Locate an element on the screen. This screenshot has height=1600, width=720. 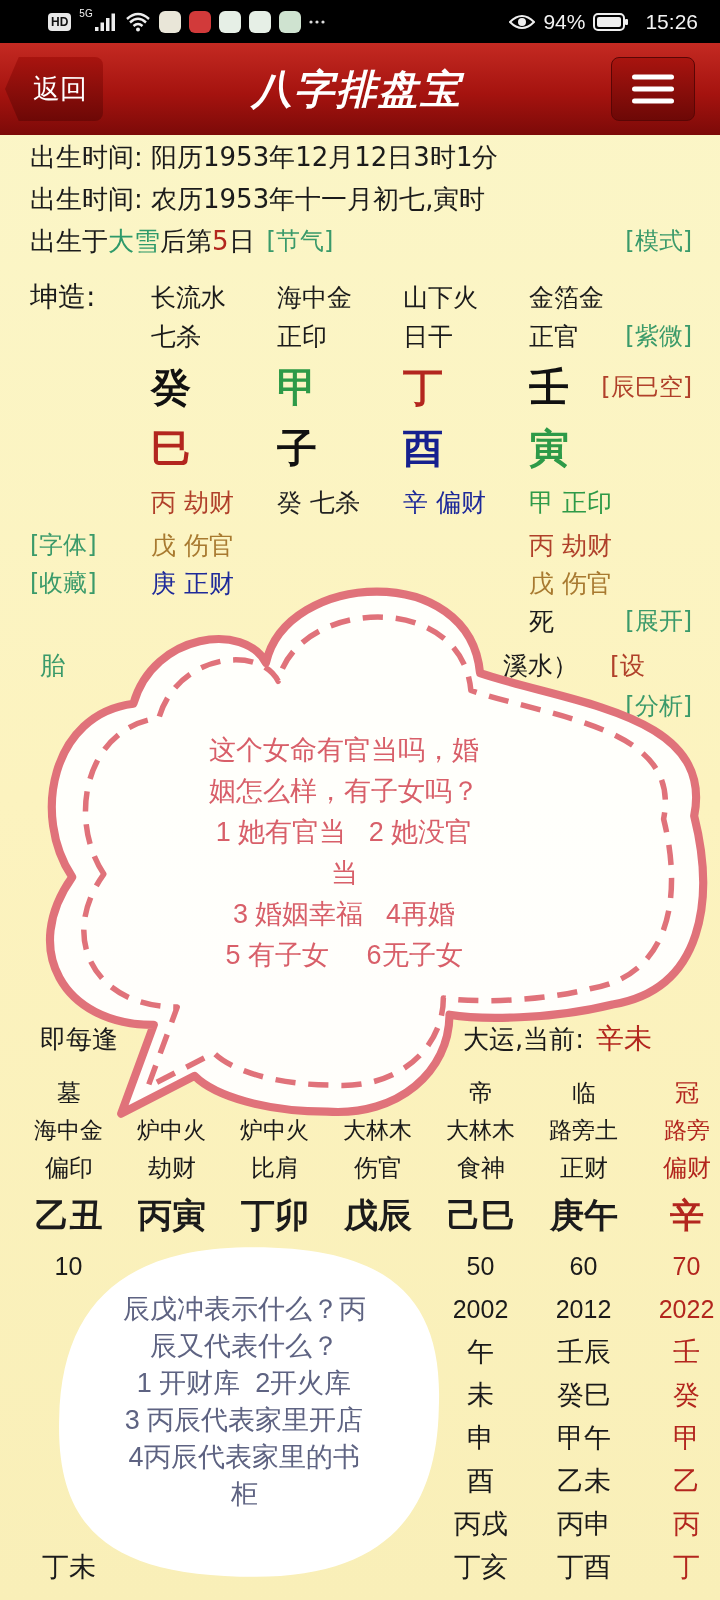
more-dots-icon is located at coordinates (316, 21).